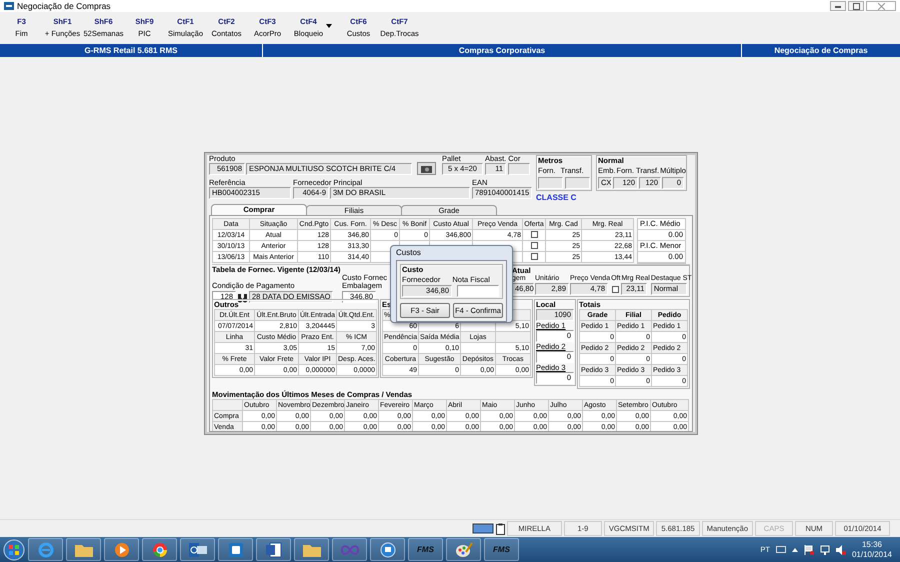 The image size is (900, 562). What do you see at coordinates (131, 50) in the screenshot?
I see `app-version-label: G-RMS Retail 5.681 RMS` at bounding box center [131, 50].